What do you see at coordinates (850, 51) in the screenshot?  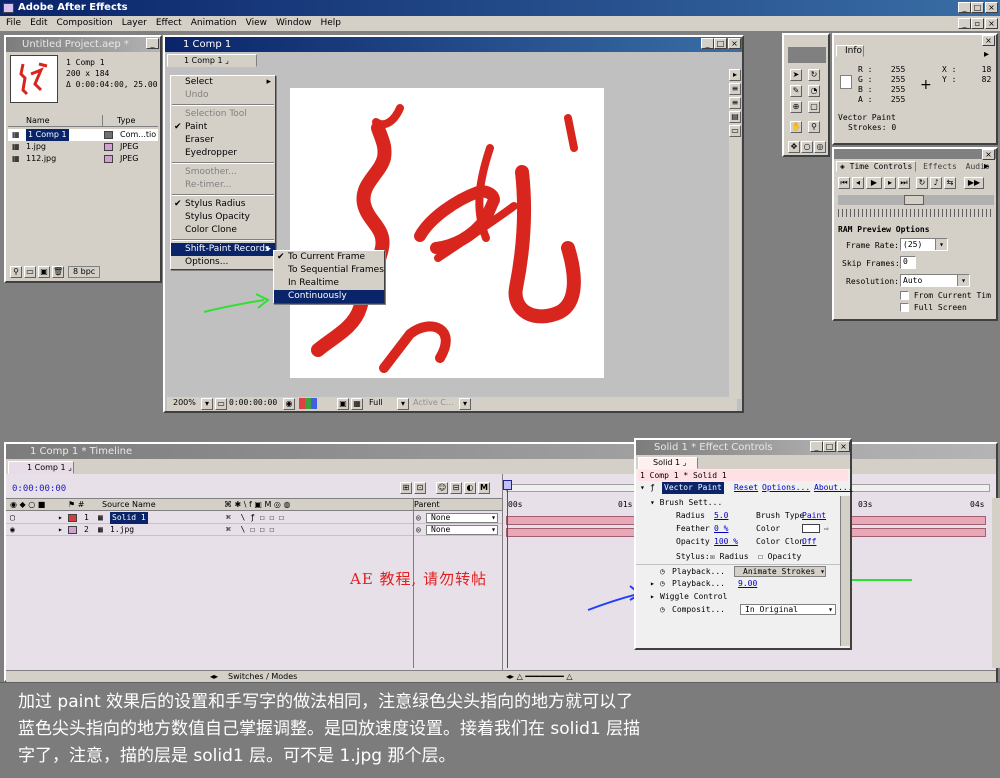 I see `info-tab: Info` at bounding box center [850, 51].